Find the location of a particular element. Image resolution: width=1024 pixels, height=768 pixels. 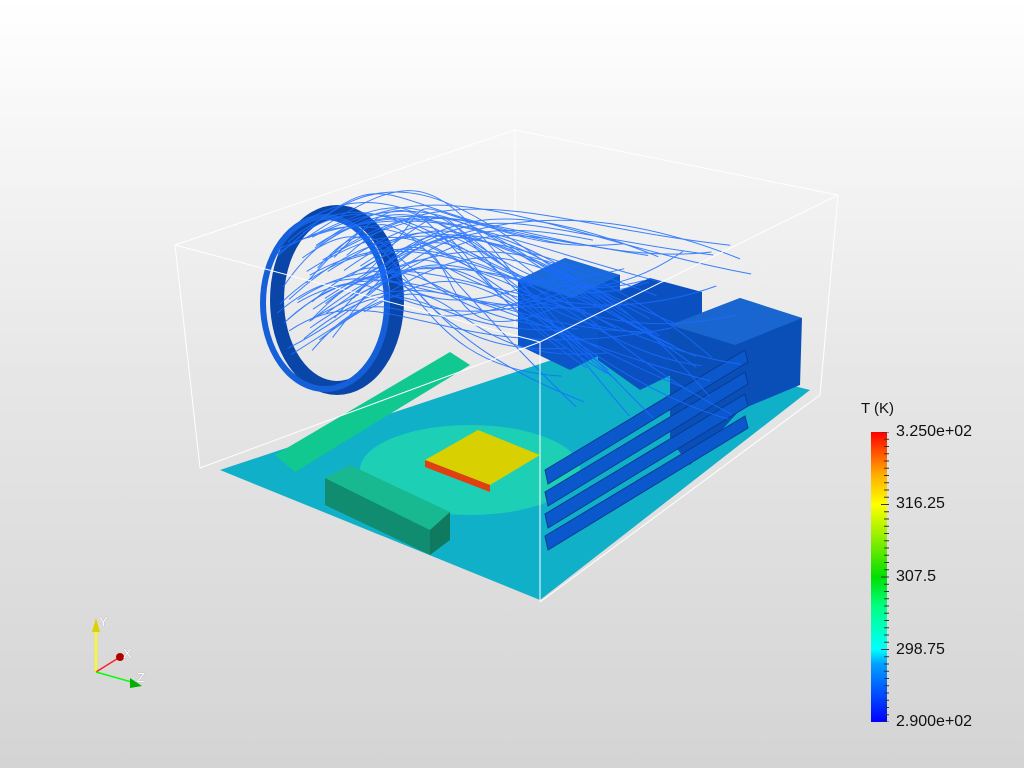

colorbar-ticks is located at coordinates (885, 577).